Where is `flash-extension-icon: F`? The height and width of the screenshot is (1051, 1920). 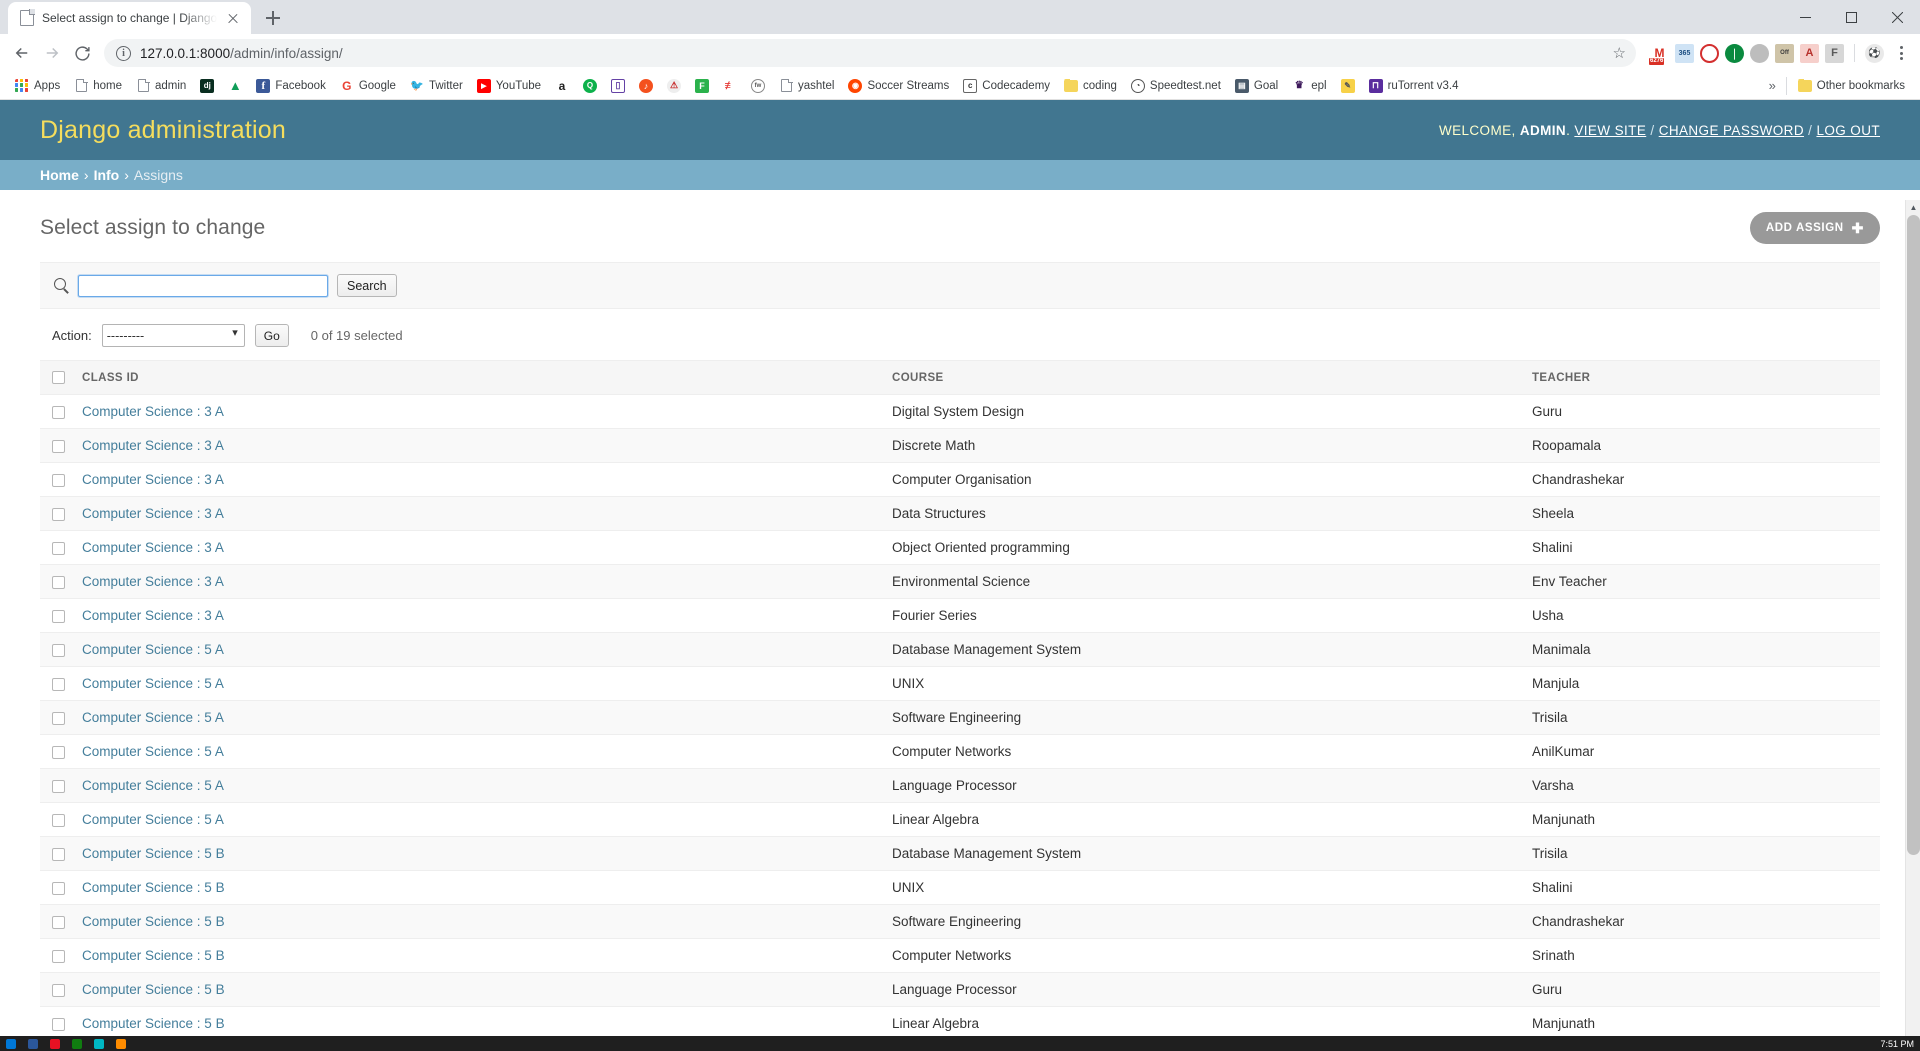 flash-extension-icon: F is located at coordinates (1834, 53).